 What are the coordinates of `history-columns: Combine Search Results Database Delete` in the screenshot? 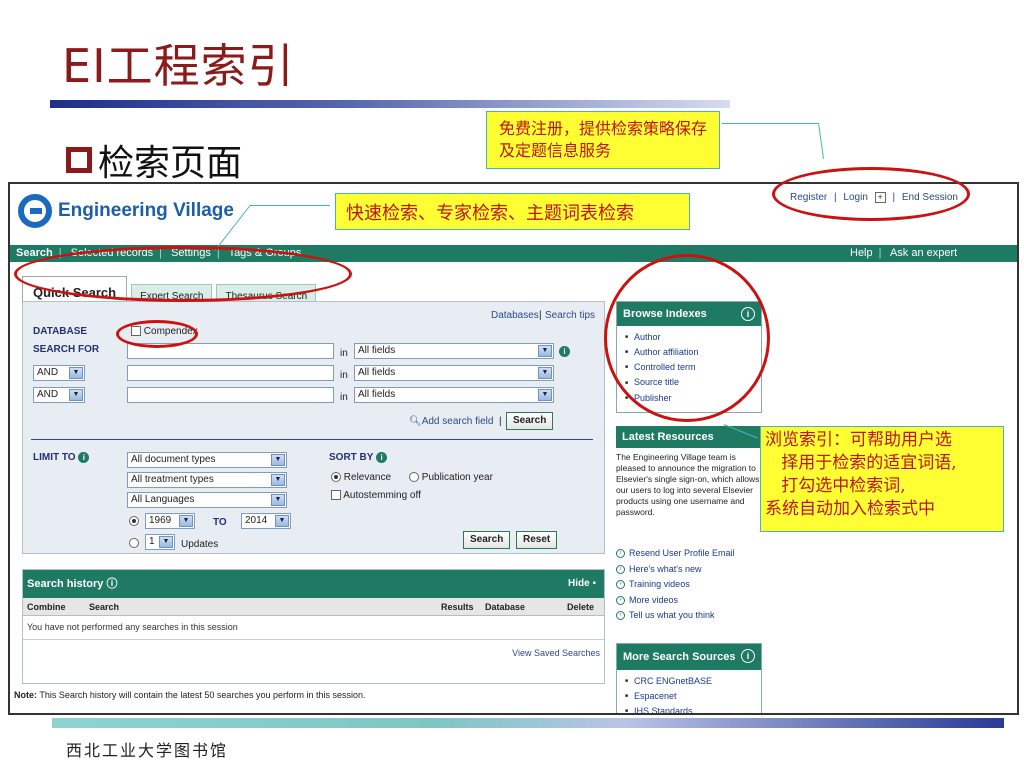 It's located at (313, 607).